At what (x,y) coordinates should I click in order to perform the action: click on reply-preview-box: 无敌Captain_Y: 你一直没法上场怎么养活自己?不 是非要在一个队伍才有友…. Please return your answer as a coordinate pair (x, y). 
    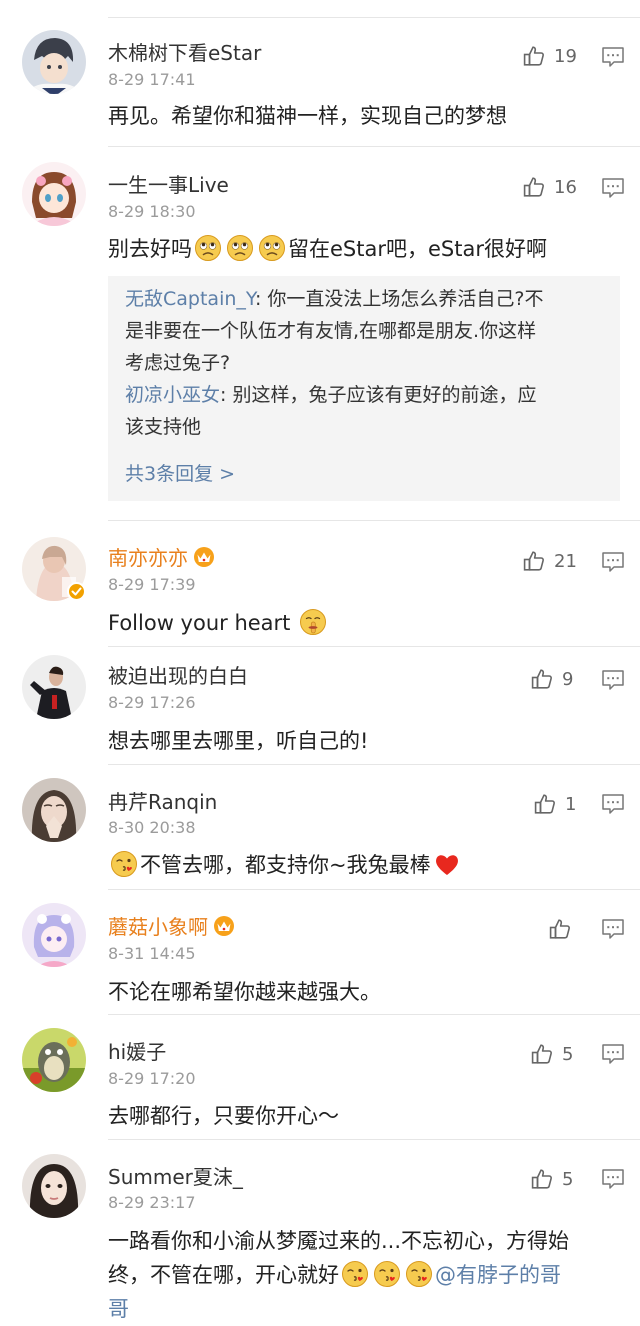
    Looking at the image, I should click on (364, 388).